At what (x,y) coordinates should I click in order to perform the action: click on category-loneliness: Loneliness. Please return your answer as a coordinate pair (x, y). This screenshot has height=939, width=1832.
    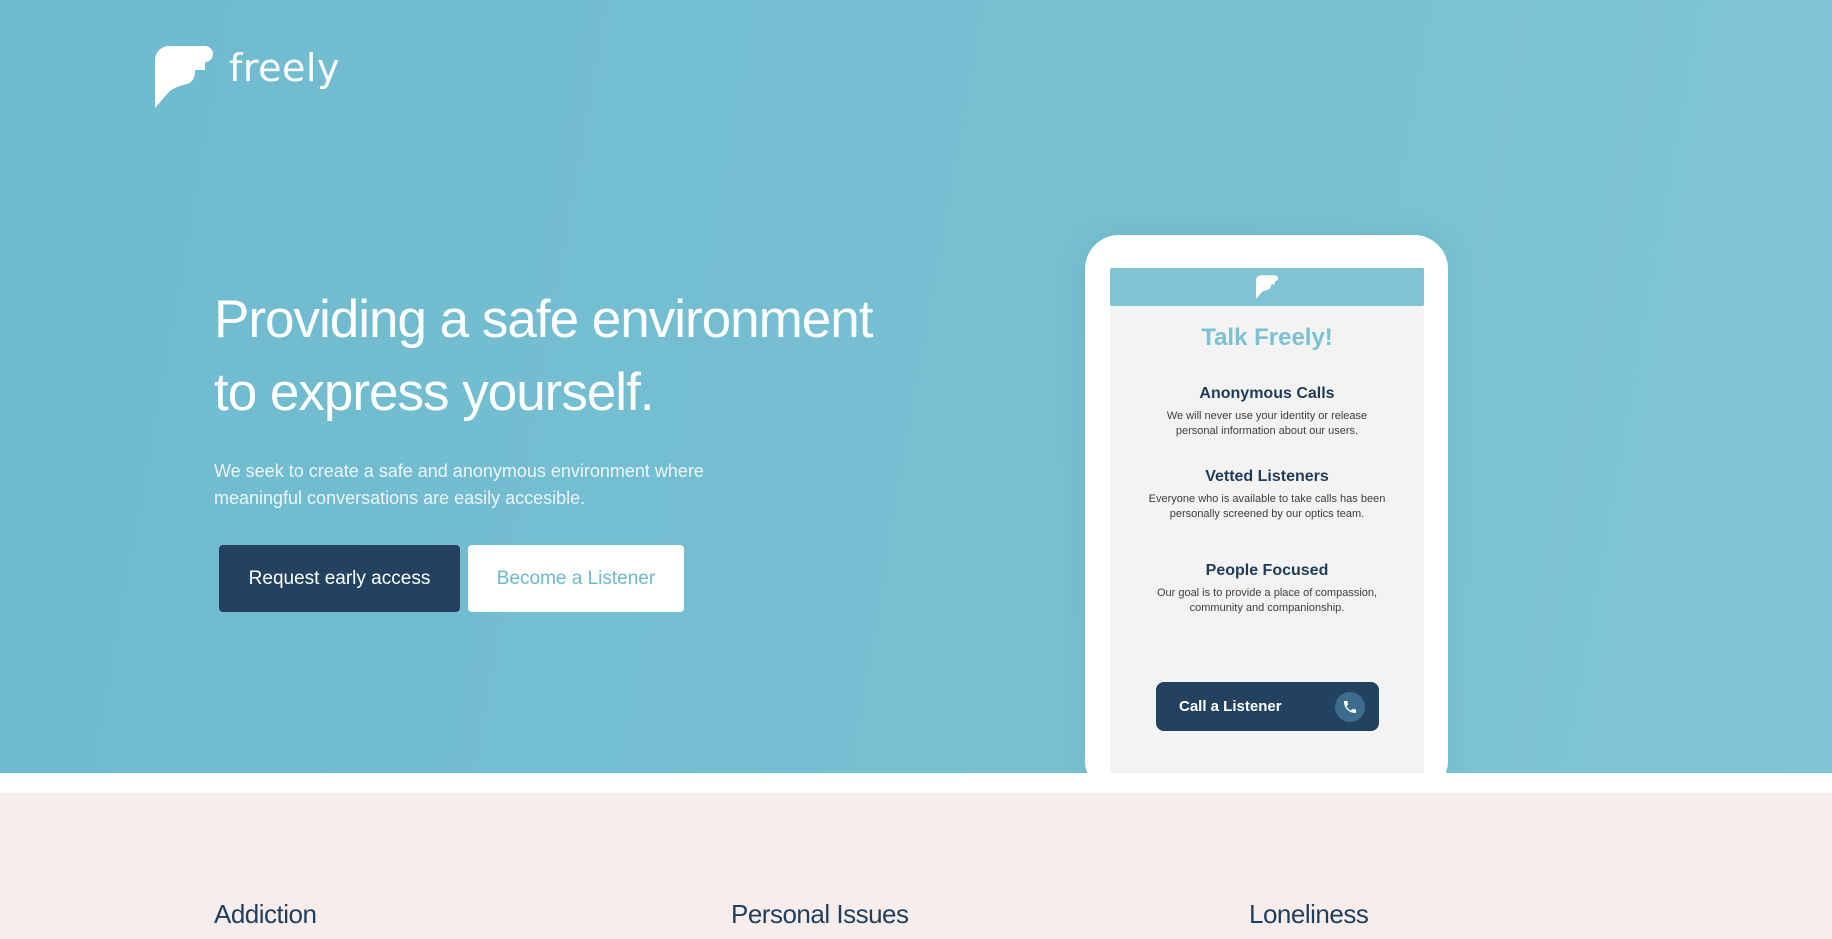
    Looking at the image, I should click on (1309, 914).